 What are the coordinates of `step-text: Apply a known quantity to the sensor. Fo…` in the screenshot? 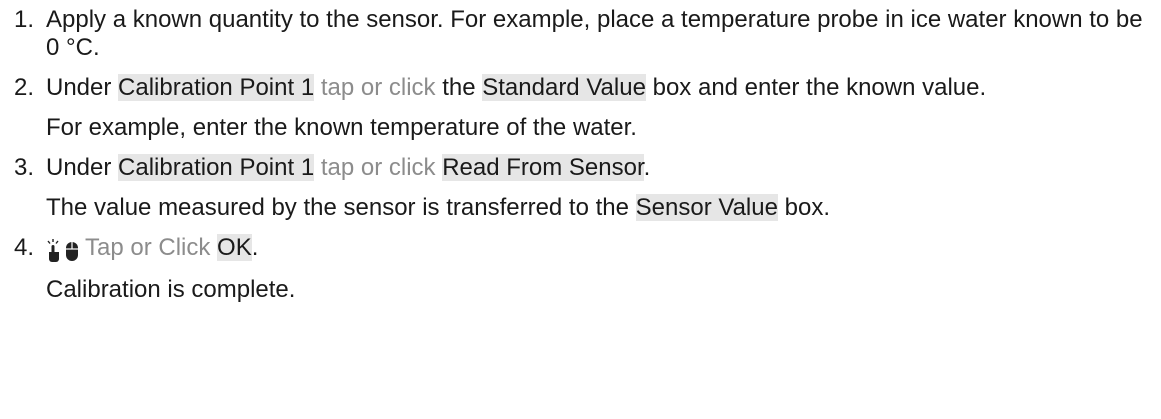 It's located at (594, 33).